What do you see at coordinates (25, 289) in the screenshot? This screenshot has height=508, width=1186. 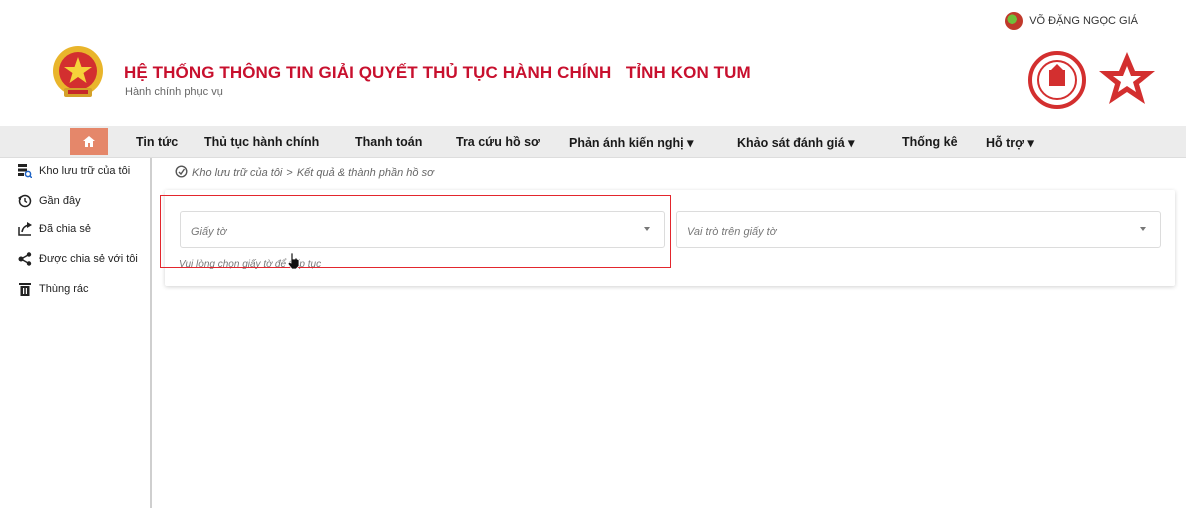 I see `trash-icon` at bounding box center [25, 289].